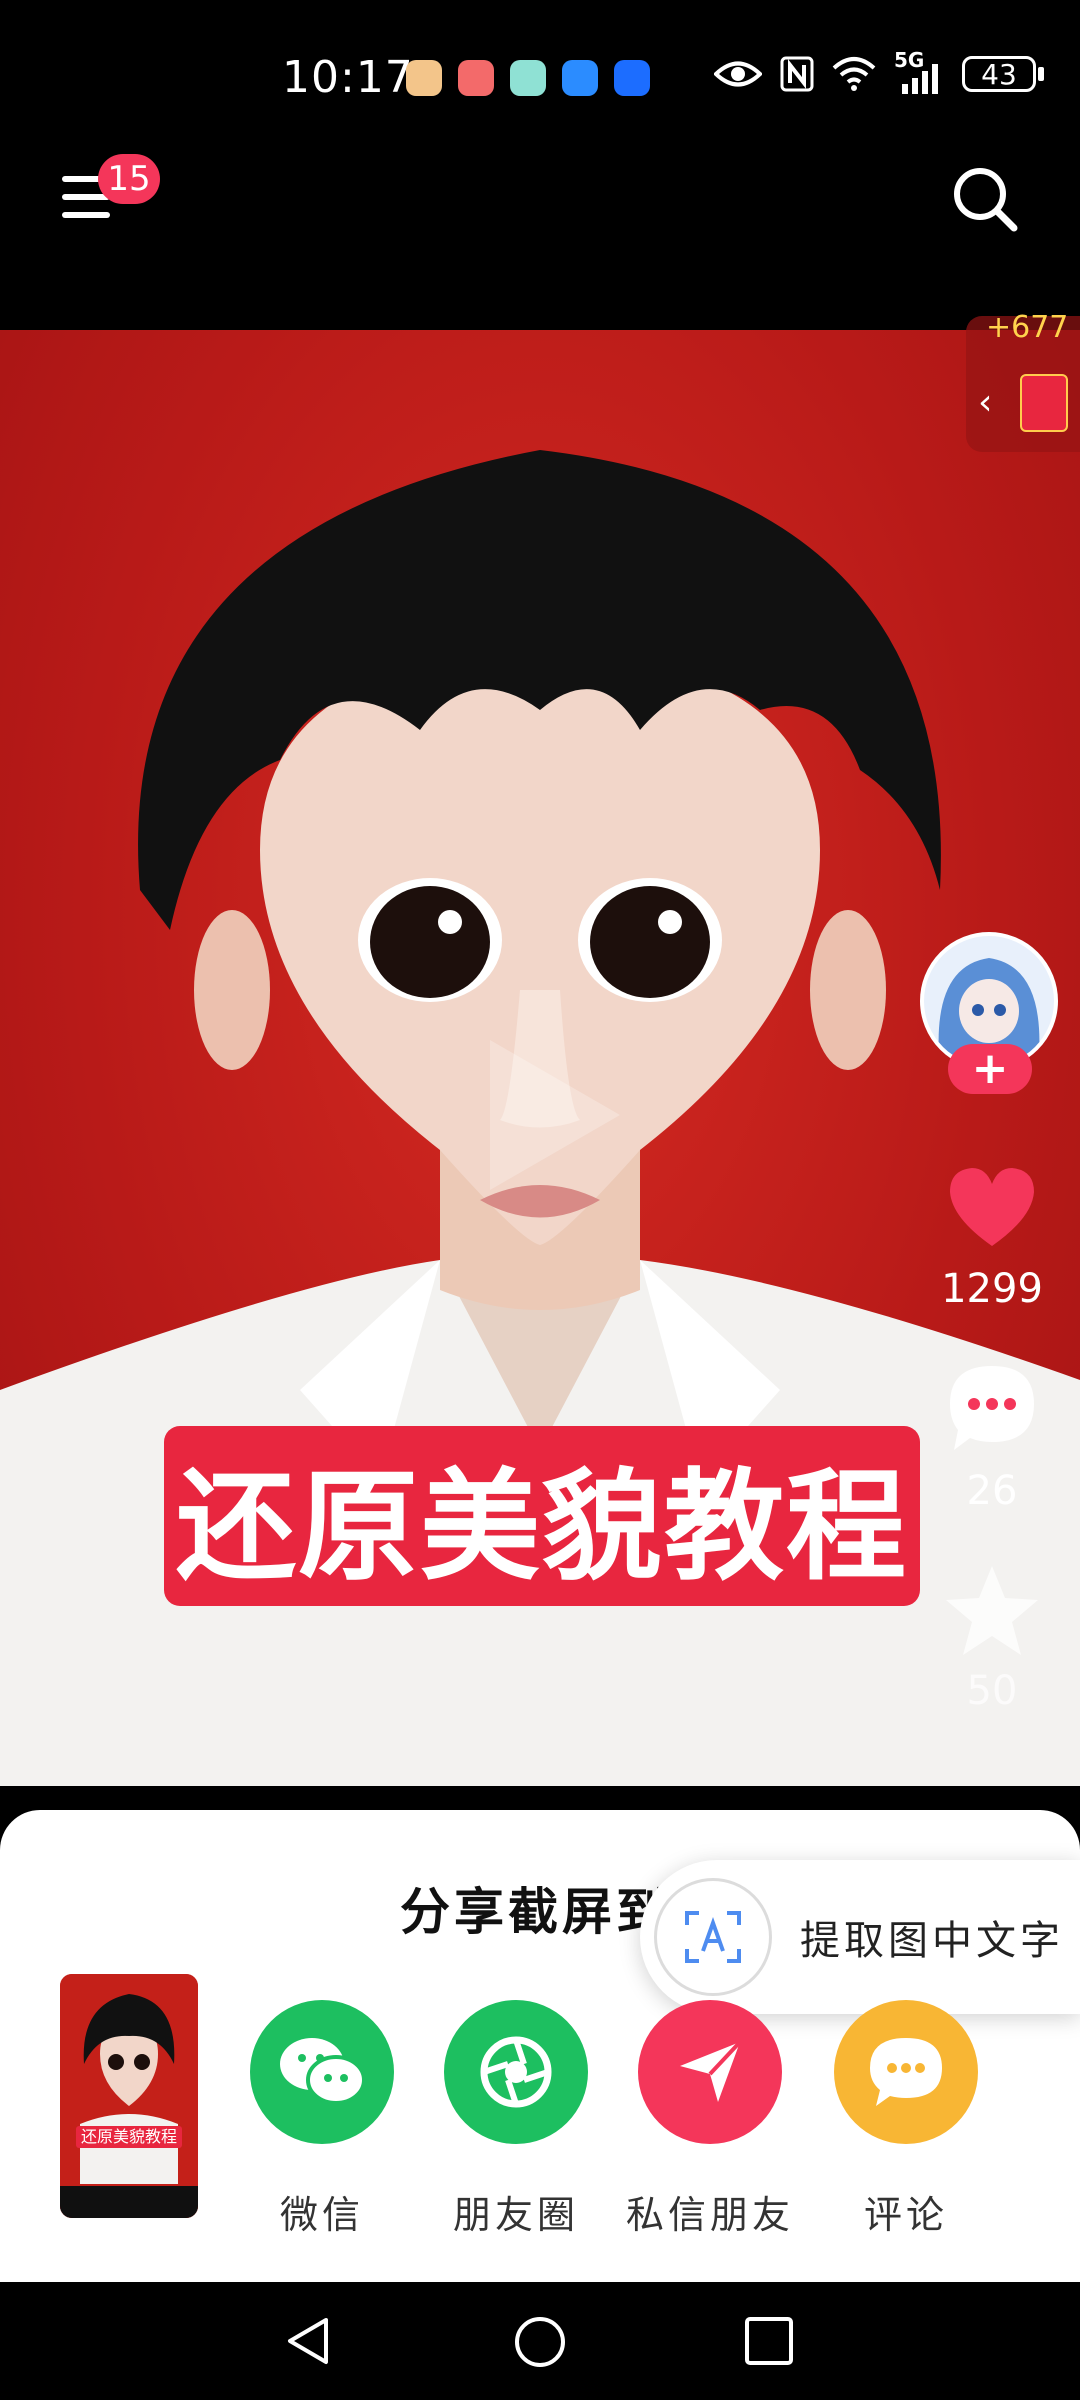 The image size is (1080, 2400). I want to click on camera-app-icon, so click(424, 78).